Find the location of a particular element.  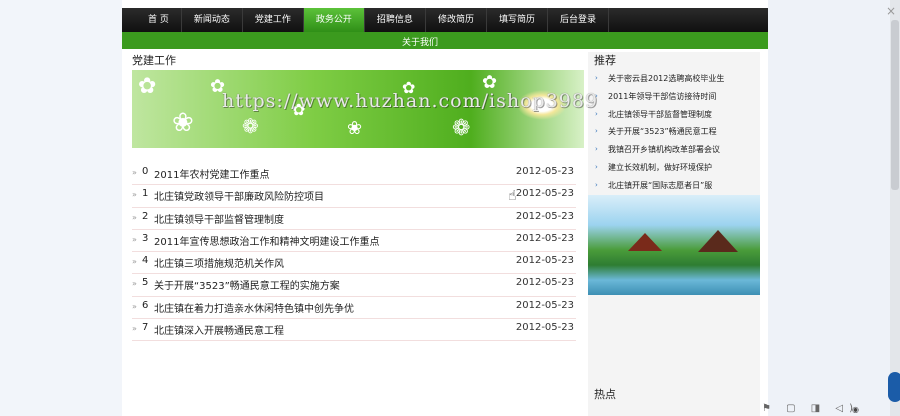

nav-item: 首 页 is located at coordinates (159, 20).